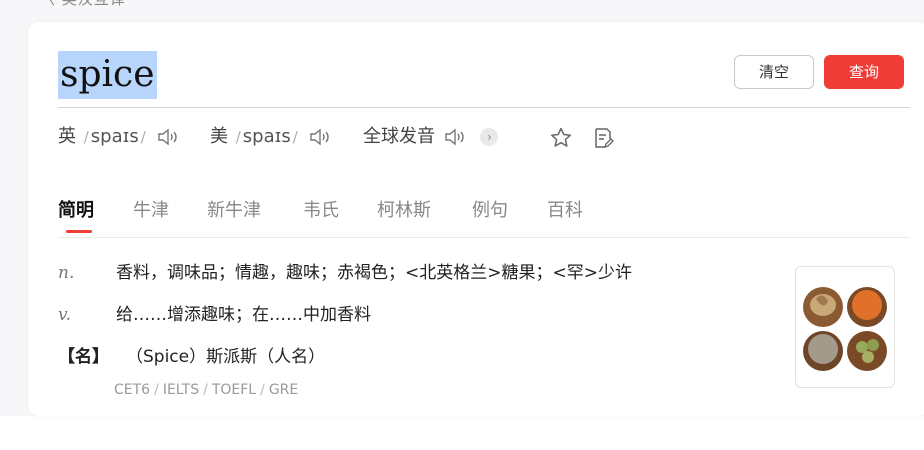  Describe the element at coordinates (399, 136) in the screenshot. I see `pronunciation-global-label: 全球发音` at that location.